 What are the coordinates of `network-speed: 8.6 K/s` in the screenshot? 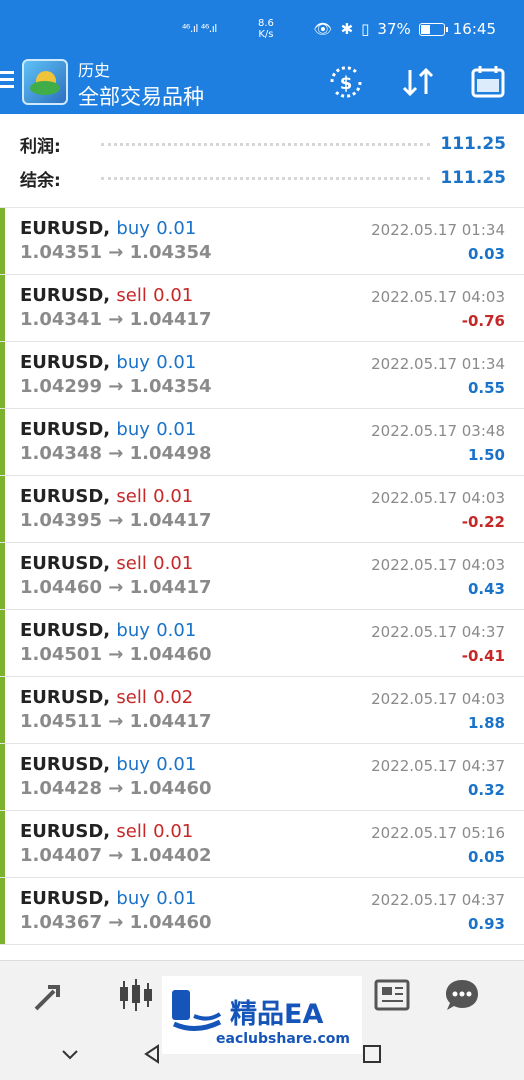 It's located at (266, 29).